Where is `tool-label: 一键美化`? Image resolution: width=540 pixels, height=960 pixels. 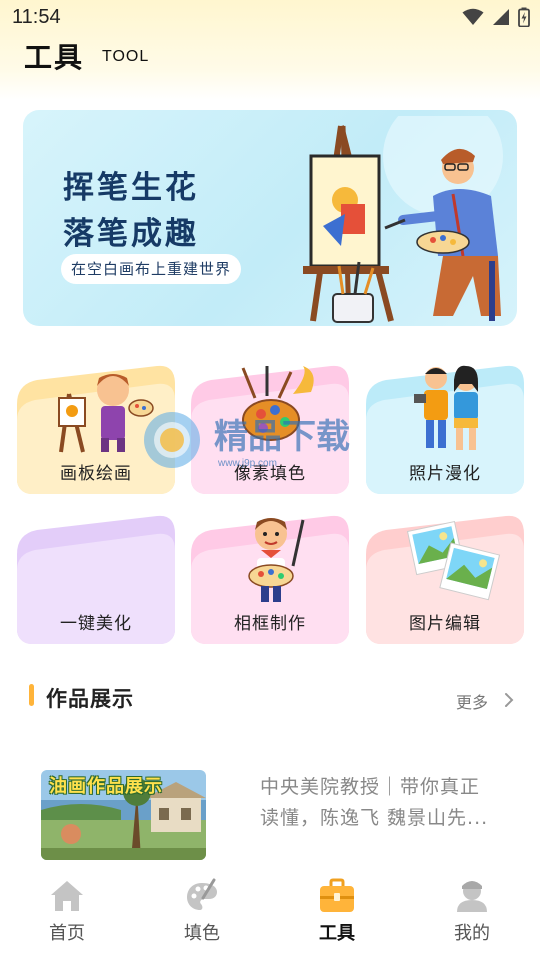
tool-label: 一键美化 is located at coordinates (96, 624).